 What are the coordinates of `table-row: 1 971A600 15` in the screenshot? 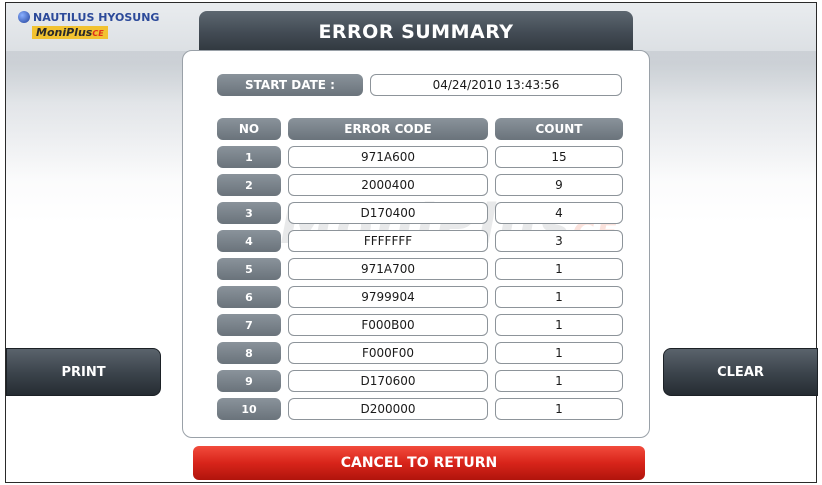 It's located at (411, 157).